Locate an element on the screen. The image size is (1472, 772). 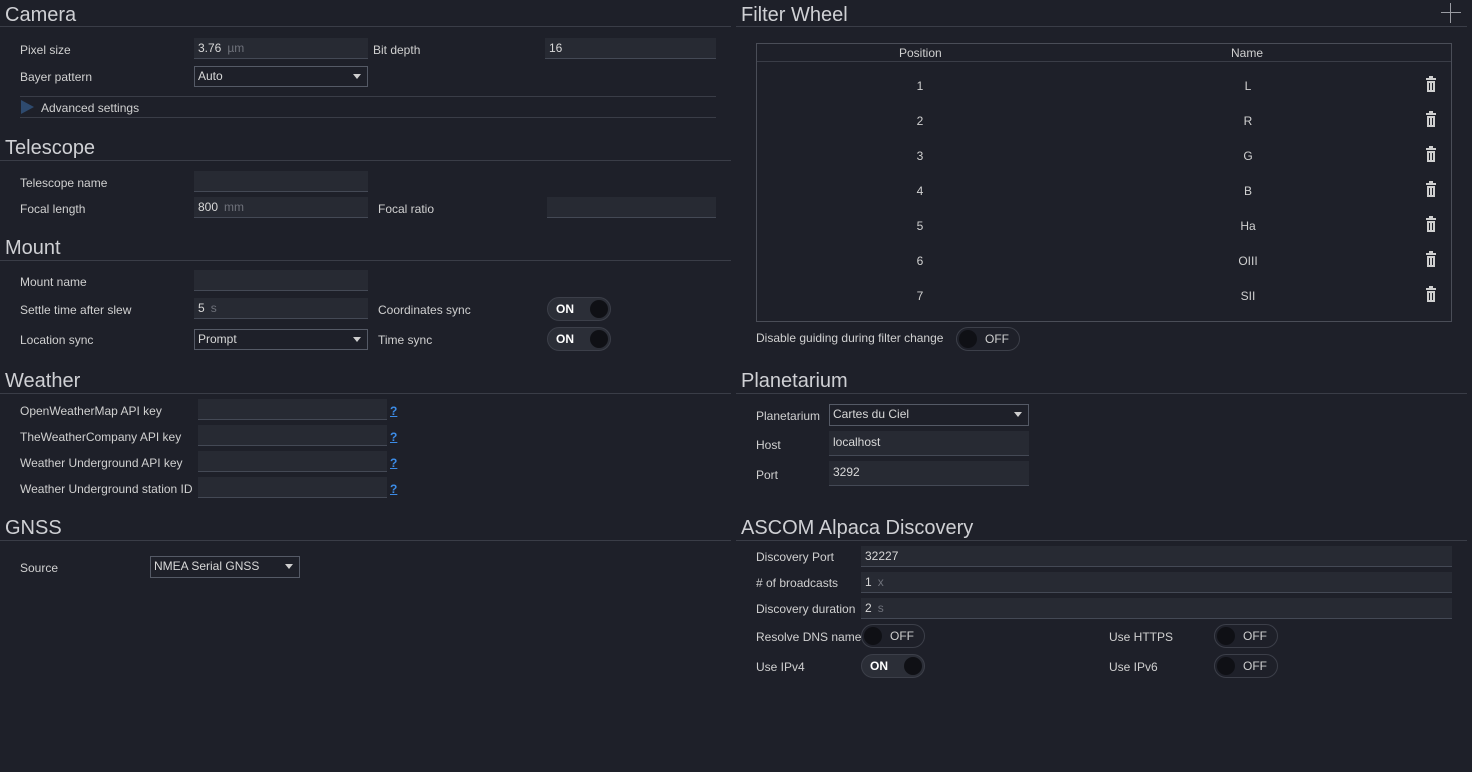
camera-divider is located at coordinates (365, 26).